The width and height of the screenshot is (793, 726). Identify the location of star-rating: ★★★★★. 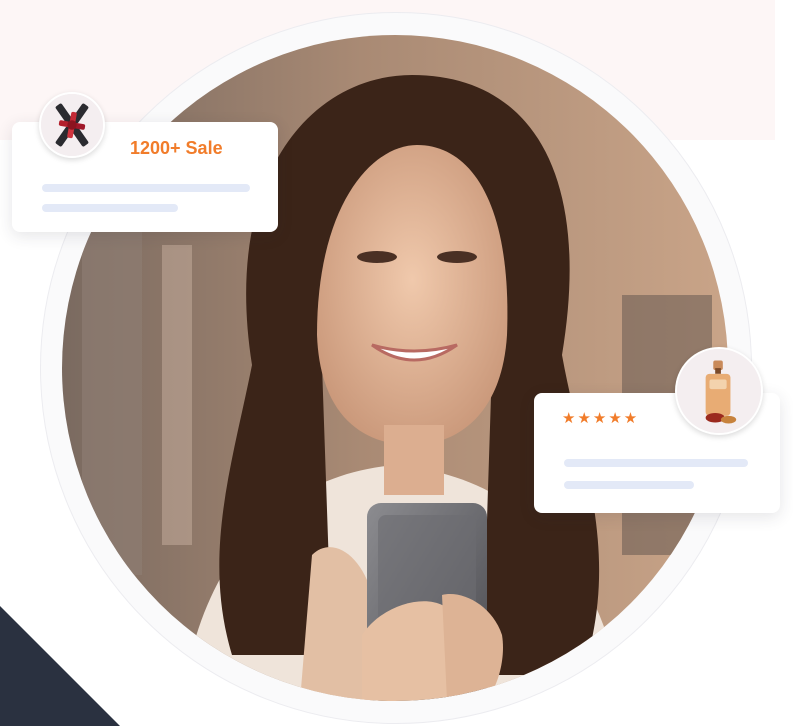
(601, 418).